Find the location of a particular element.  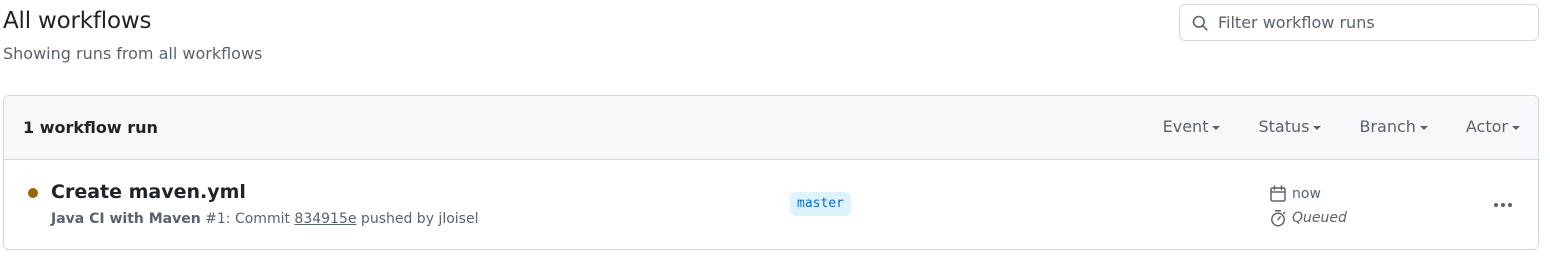

pushed-by-text: pushed by jloisel is located at coordinates (417, 219).